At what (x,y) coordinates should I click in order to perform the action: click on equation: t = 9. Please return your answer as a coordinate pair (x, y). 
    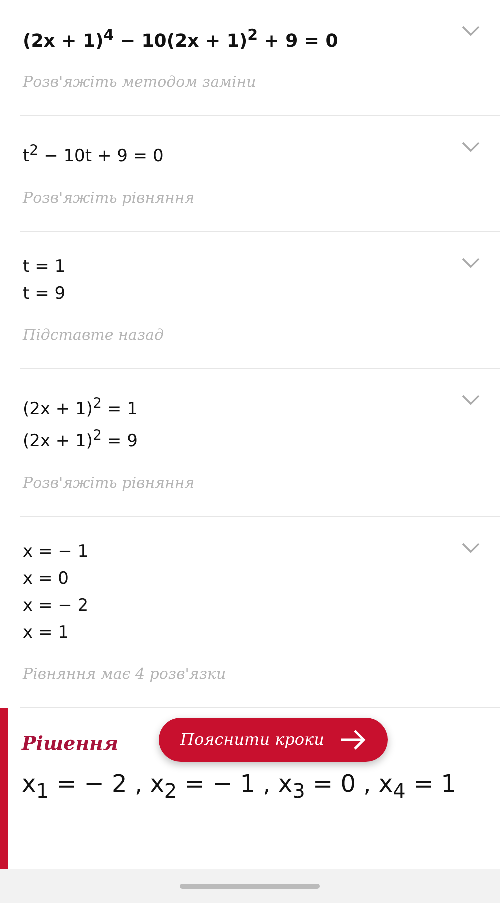
    Looking at the image, I should click on (45, 294).